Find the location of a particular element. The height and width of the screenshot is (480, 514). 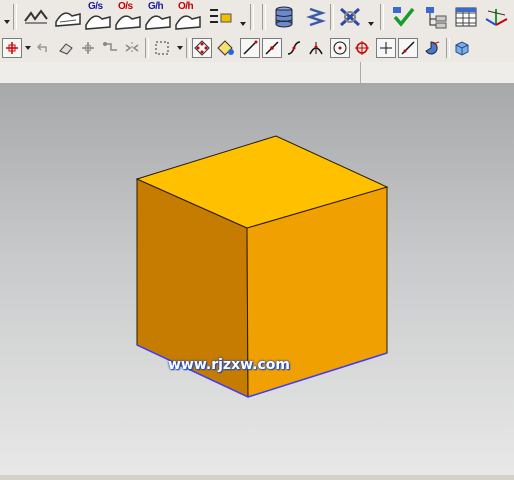

mirror-icon is located at coordinates (132, 48).